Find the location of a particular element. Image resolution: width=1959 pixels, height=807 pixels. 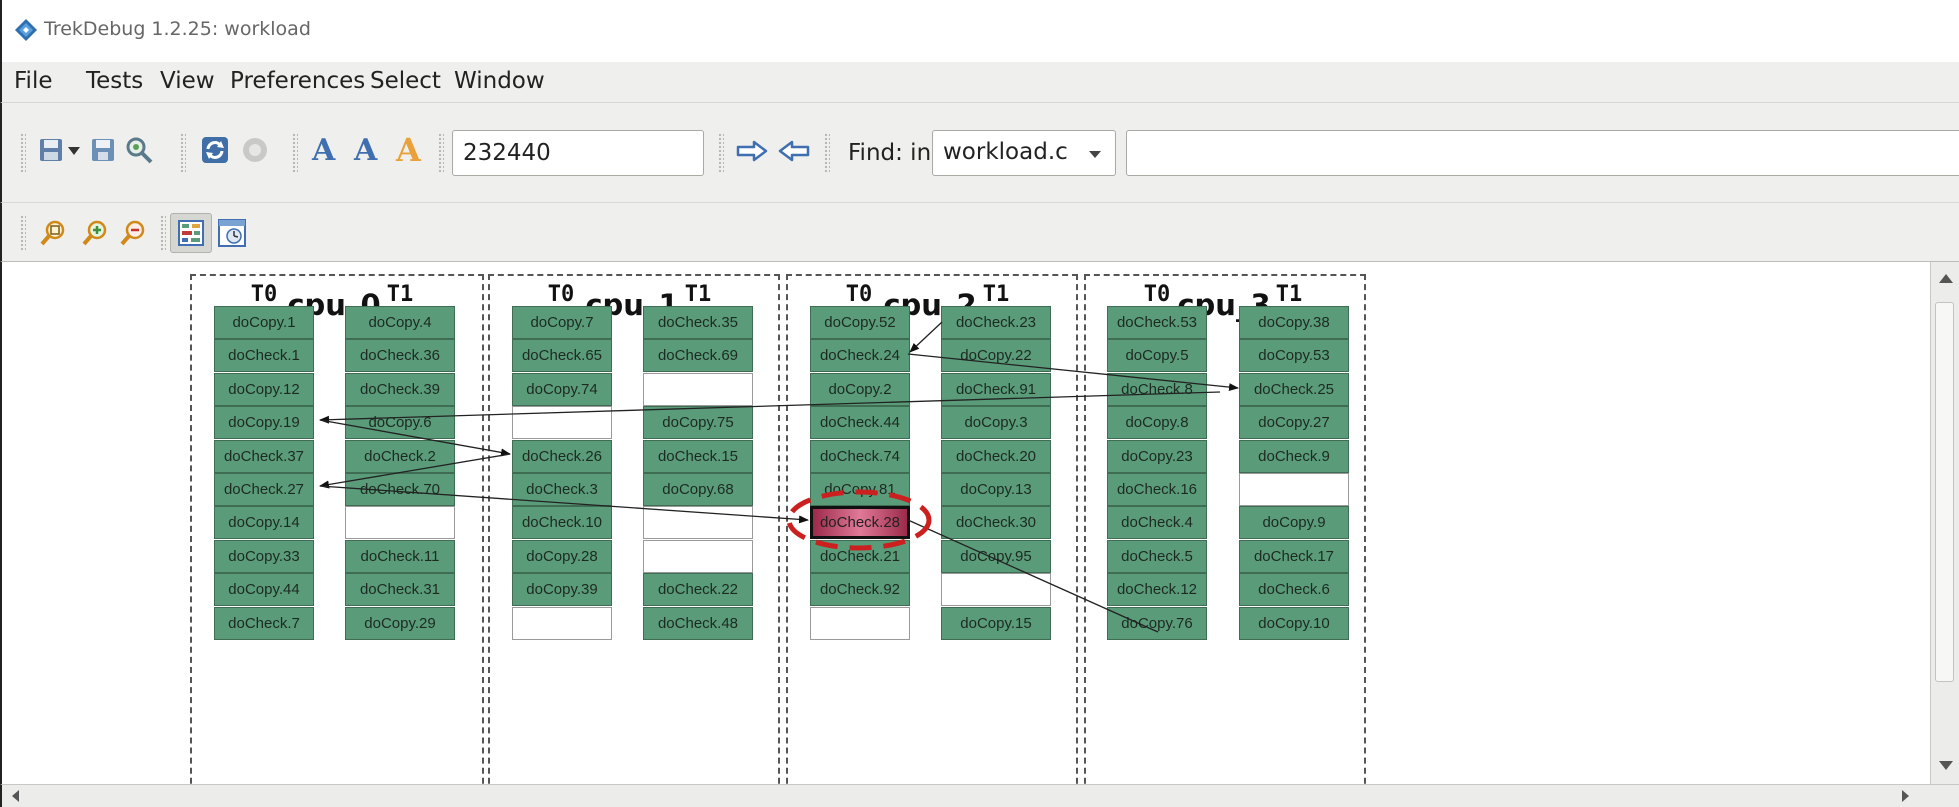

task-cell: doCheck.91 is located at coordinates (996, 389).